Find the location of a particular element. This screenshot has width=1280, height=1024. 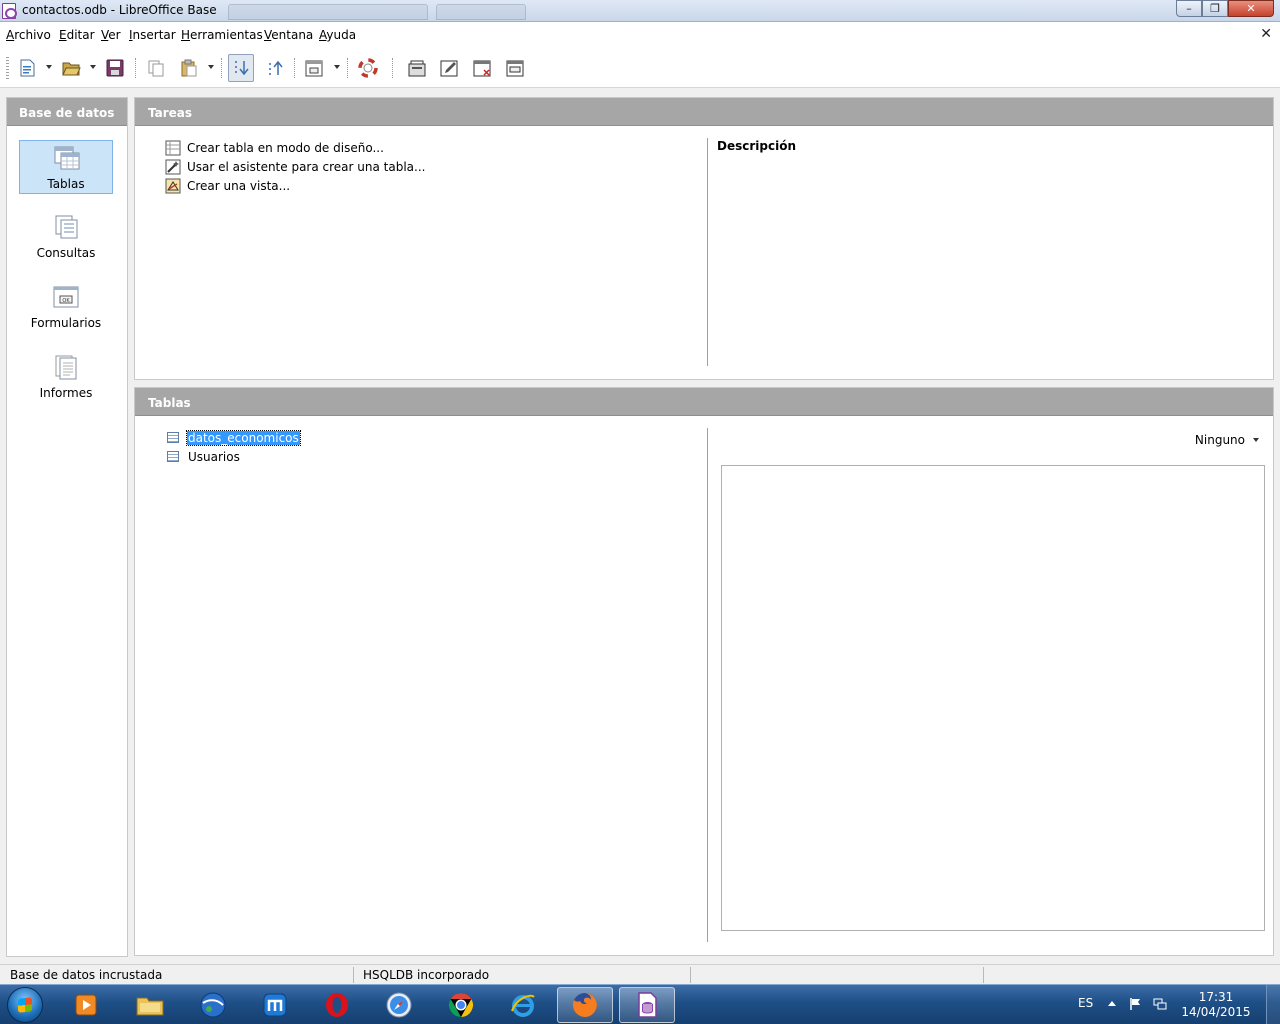

chevron-down-icon is located at coordinates (1256, 440).